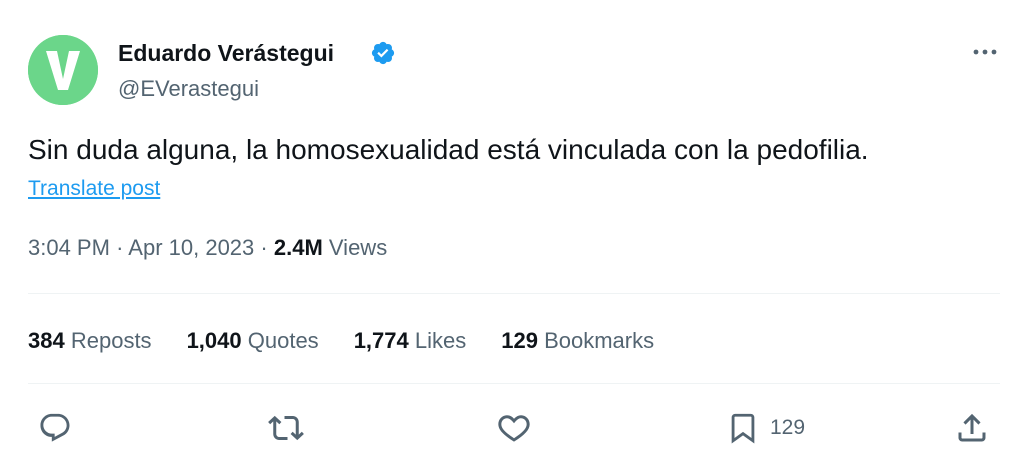 This screenshot has width=1024, height=460. I want to click on reply-icon, so click(55, 427).